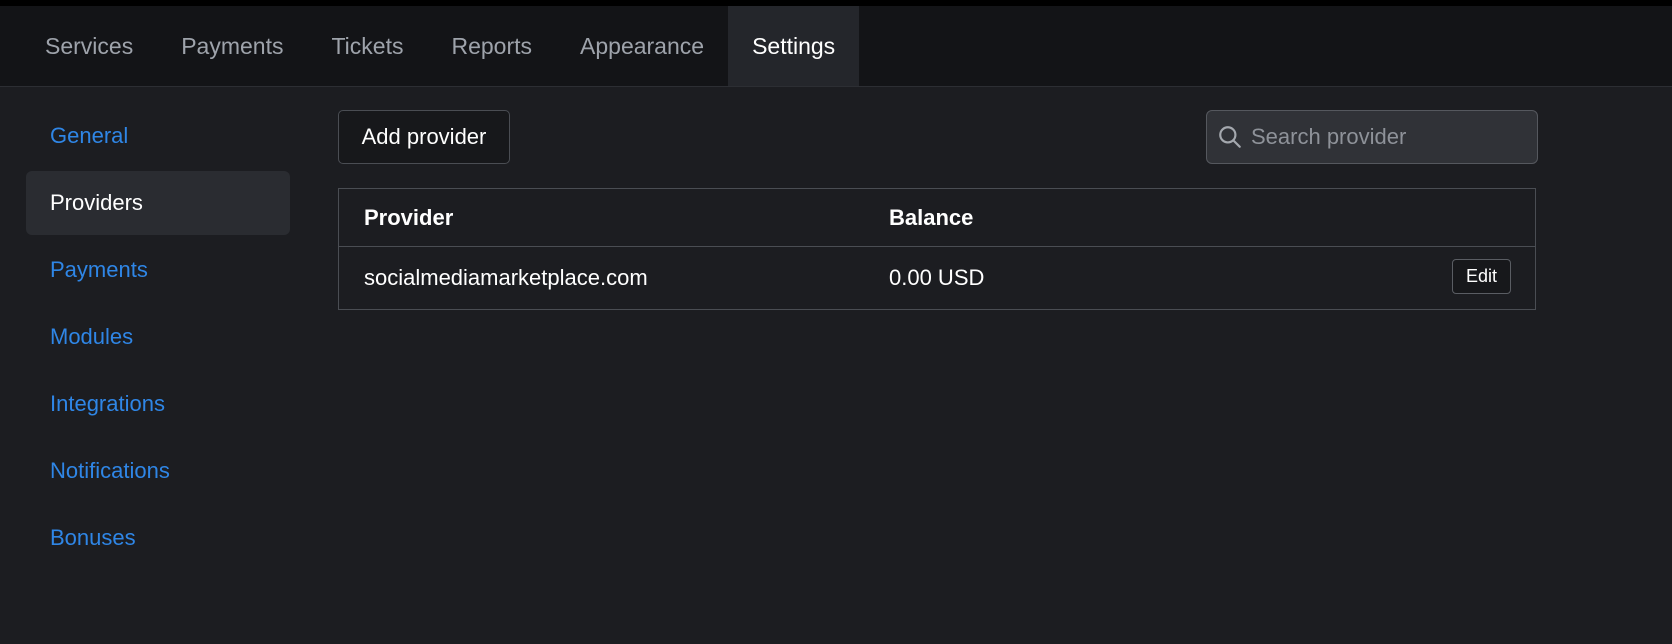 This screenshot has width=1672, height=644. What do you see at coordinates (158, 404) in the screenshot?
I see `sidebar-item-integrations: Integrations` at bounding box center [158, 404].